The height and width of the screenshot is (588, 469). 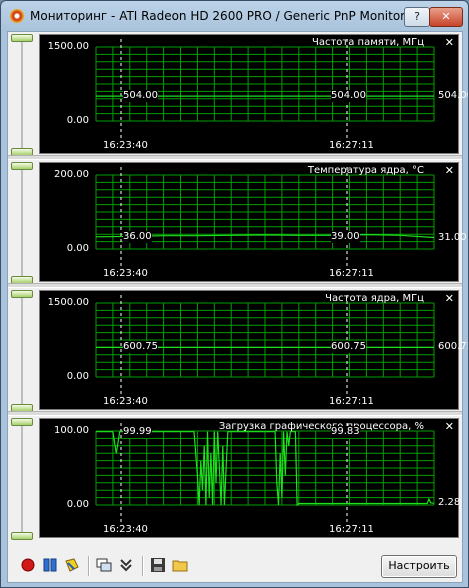 What do you see at coordinates (321, 426) in the screenshot?
I see `graph-title: Загрузка графического процессора, %` at bounding box center [321, 426].